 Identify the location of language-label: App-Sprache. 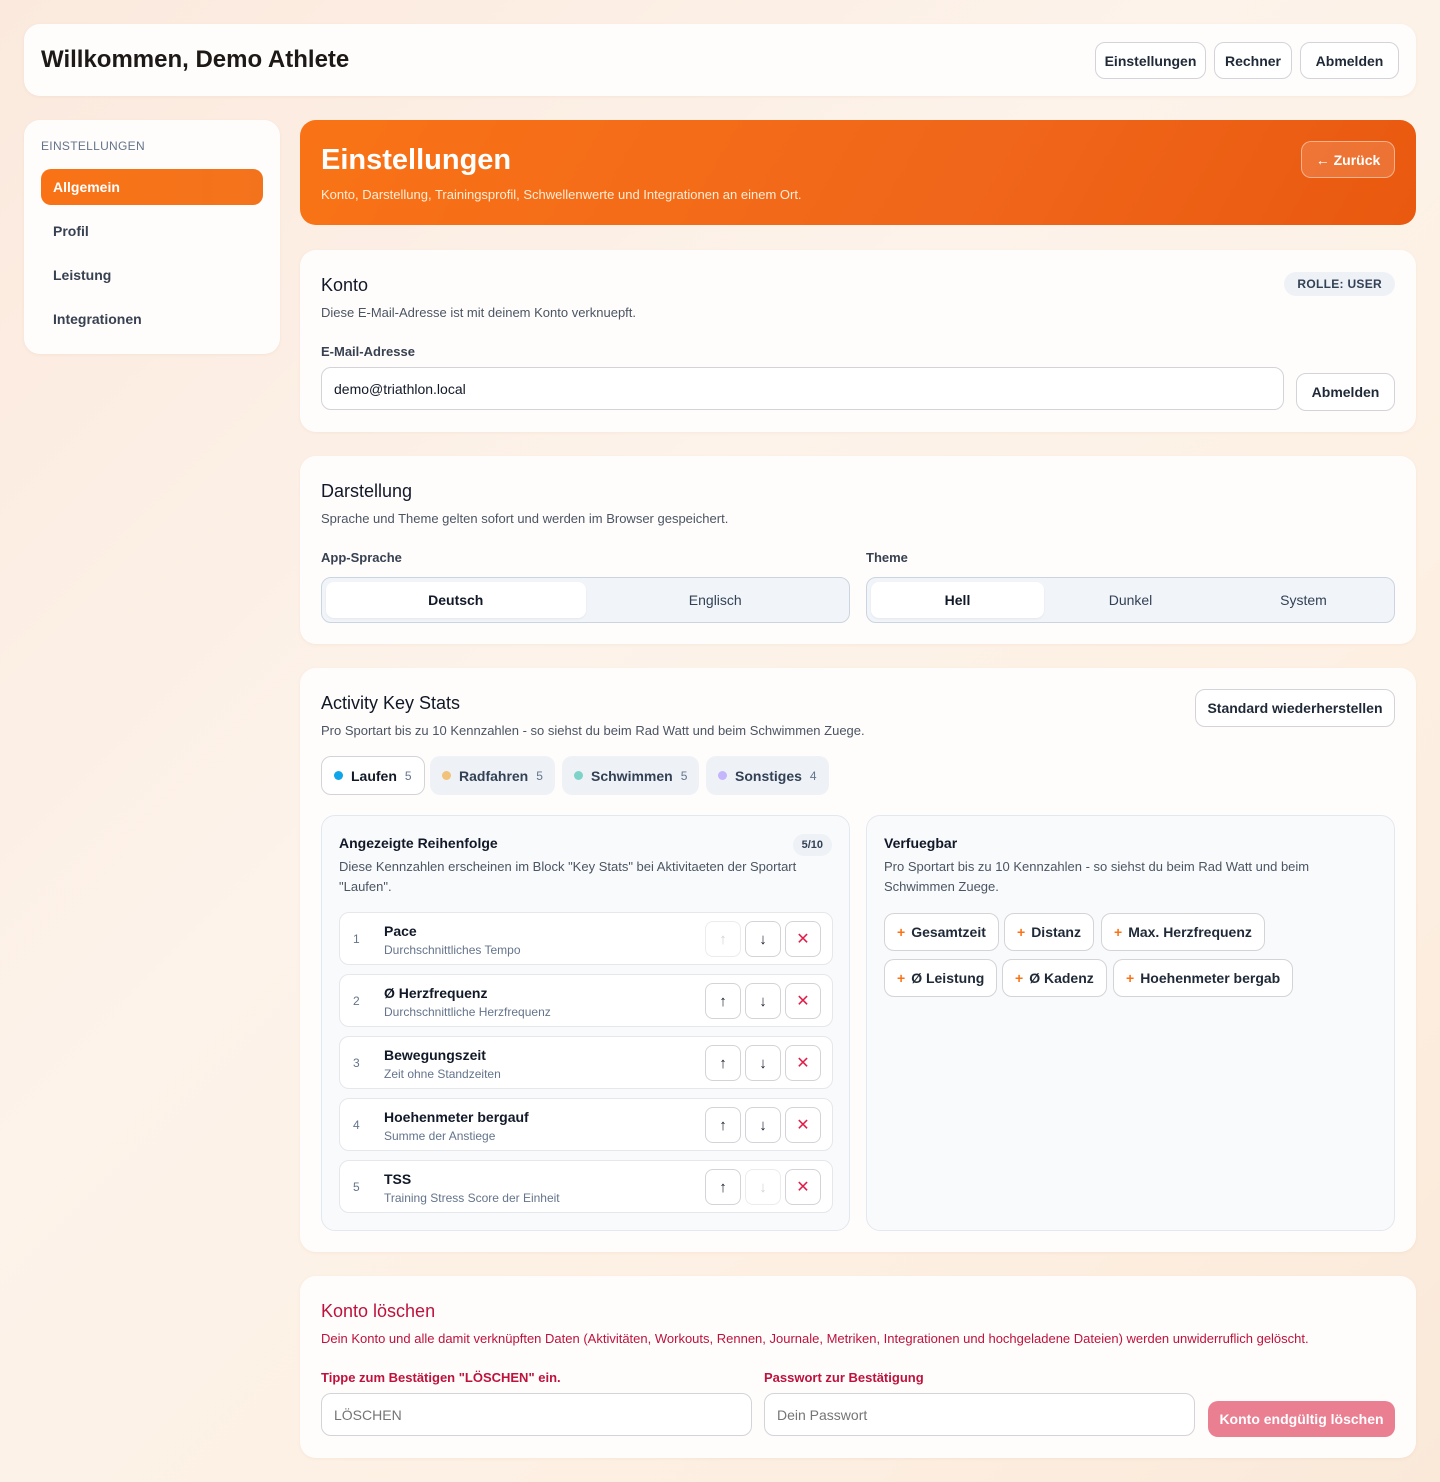
(361, 557).